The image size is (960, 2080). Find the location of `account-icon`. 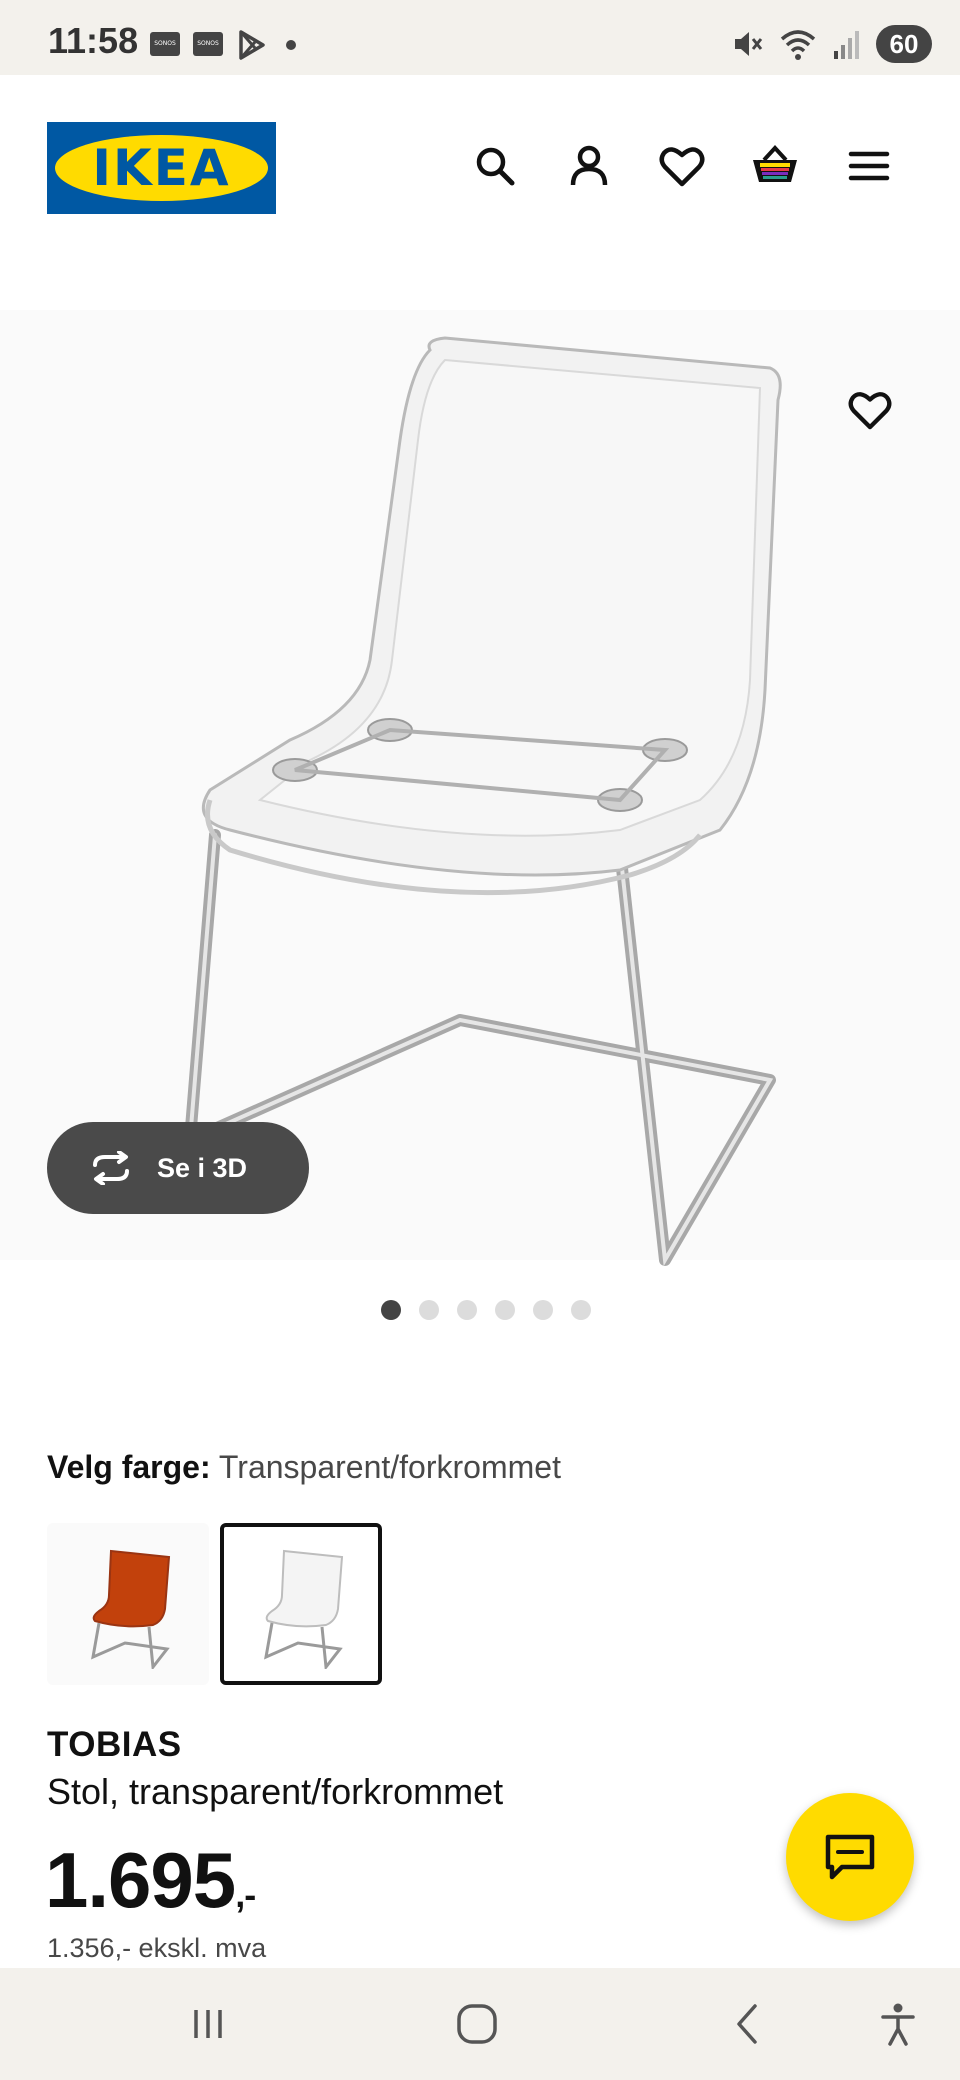

account-icon is located at coordinates (589, 166).